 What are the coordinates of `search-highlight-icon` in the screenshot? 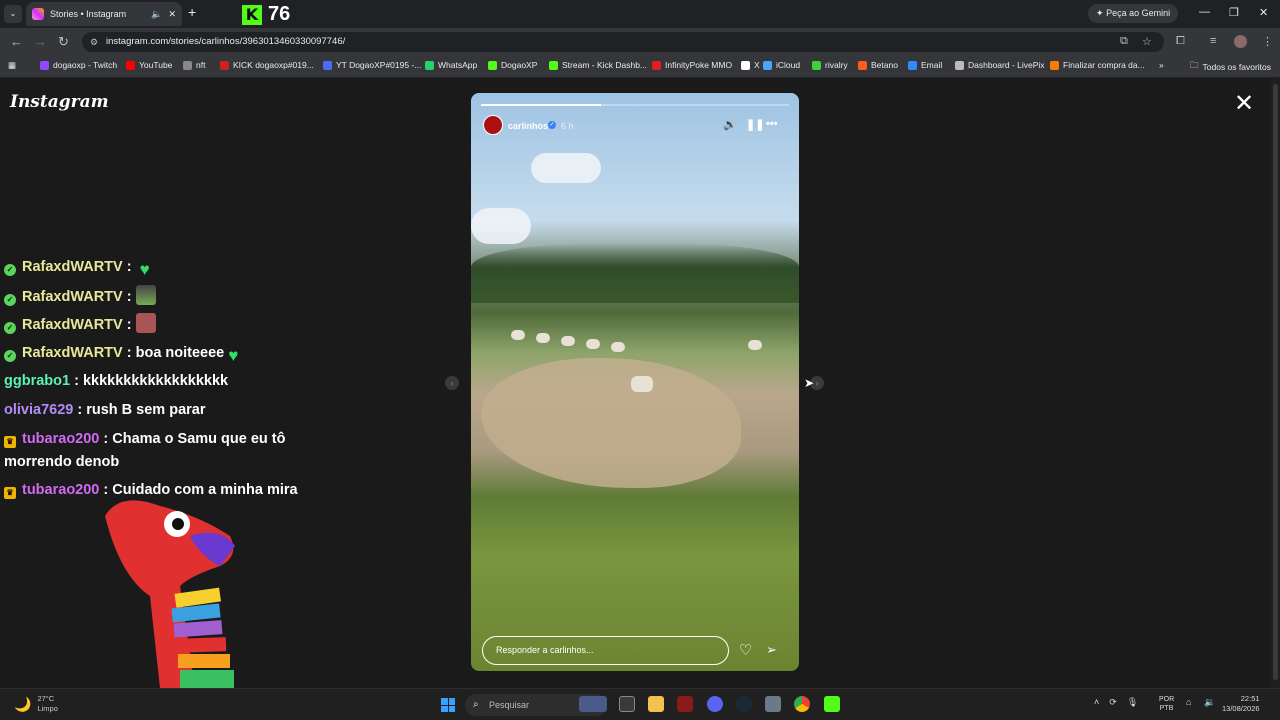 It's located at (593, 704).